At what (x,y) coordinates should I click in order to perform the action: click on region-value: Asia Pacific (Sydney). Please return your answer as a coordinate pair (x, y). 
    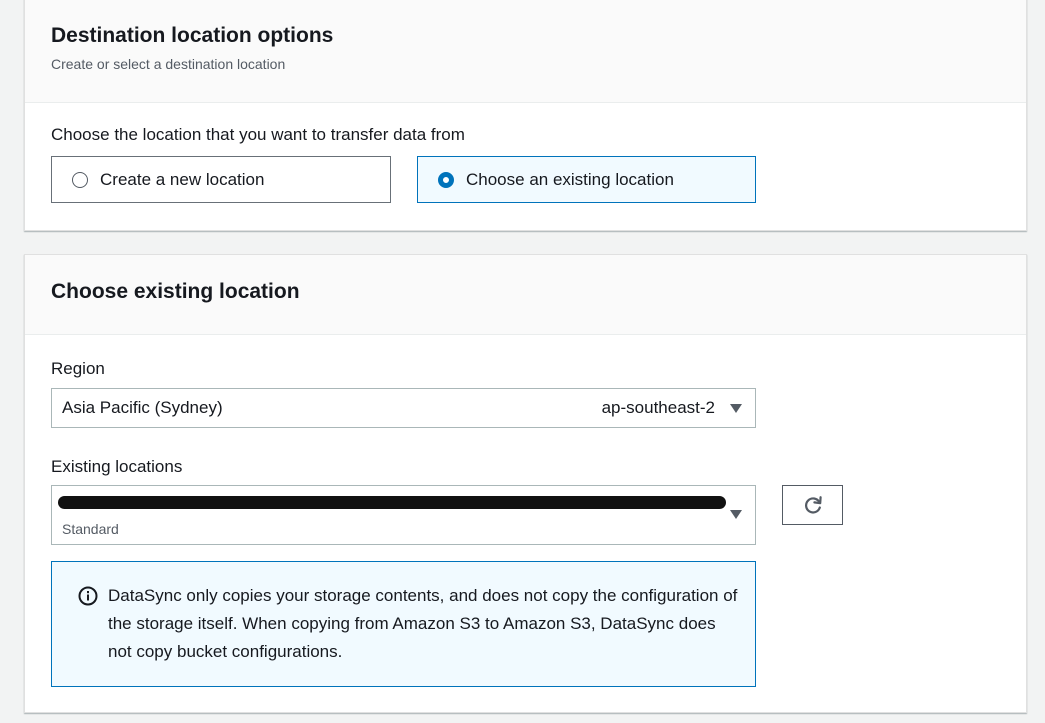
    Looking at the image, I should click on (142, 407).